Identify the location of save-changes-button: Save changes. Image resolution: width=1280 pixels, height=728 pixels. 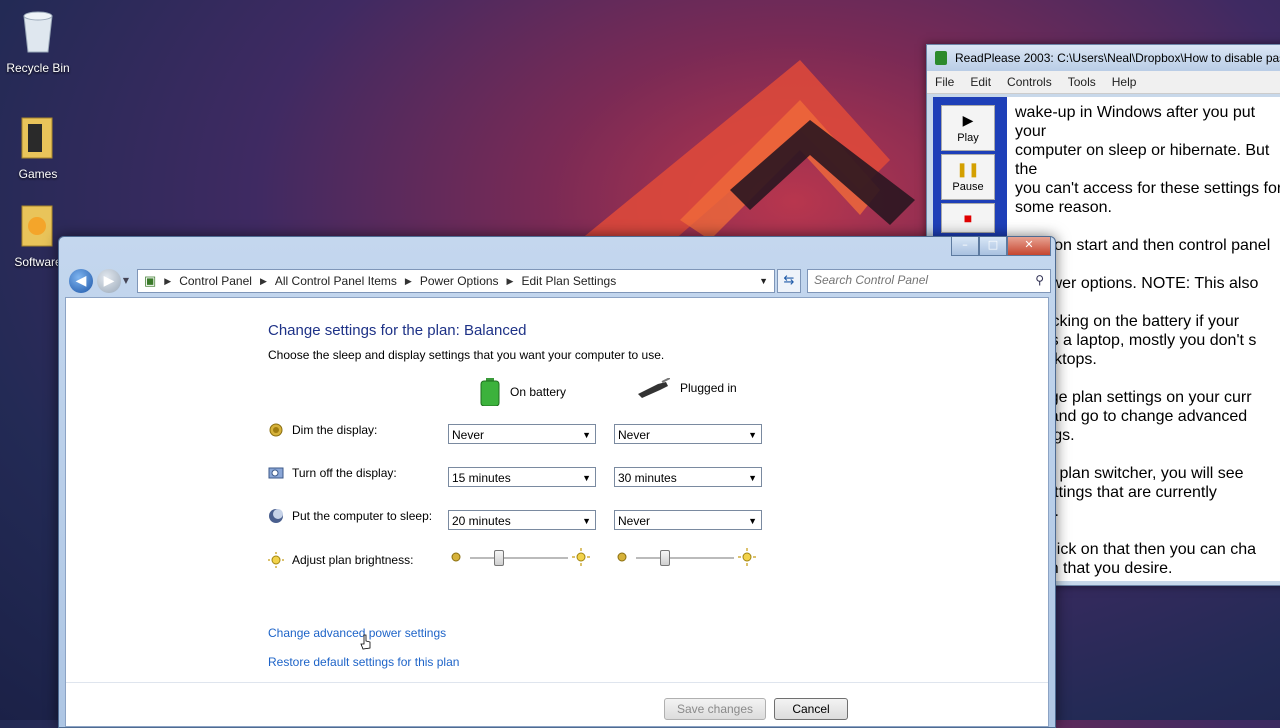
(715, 709).